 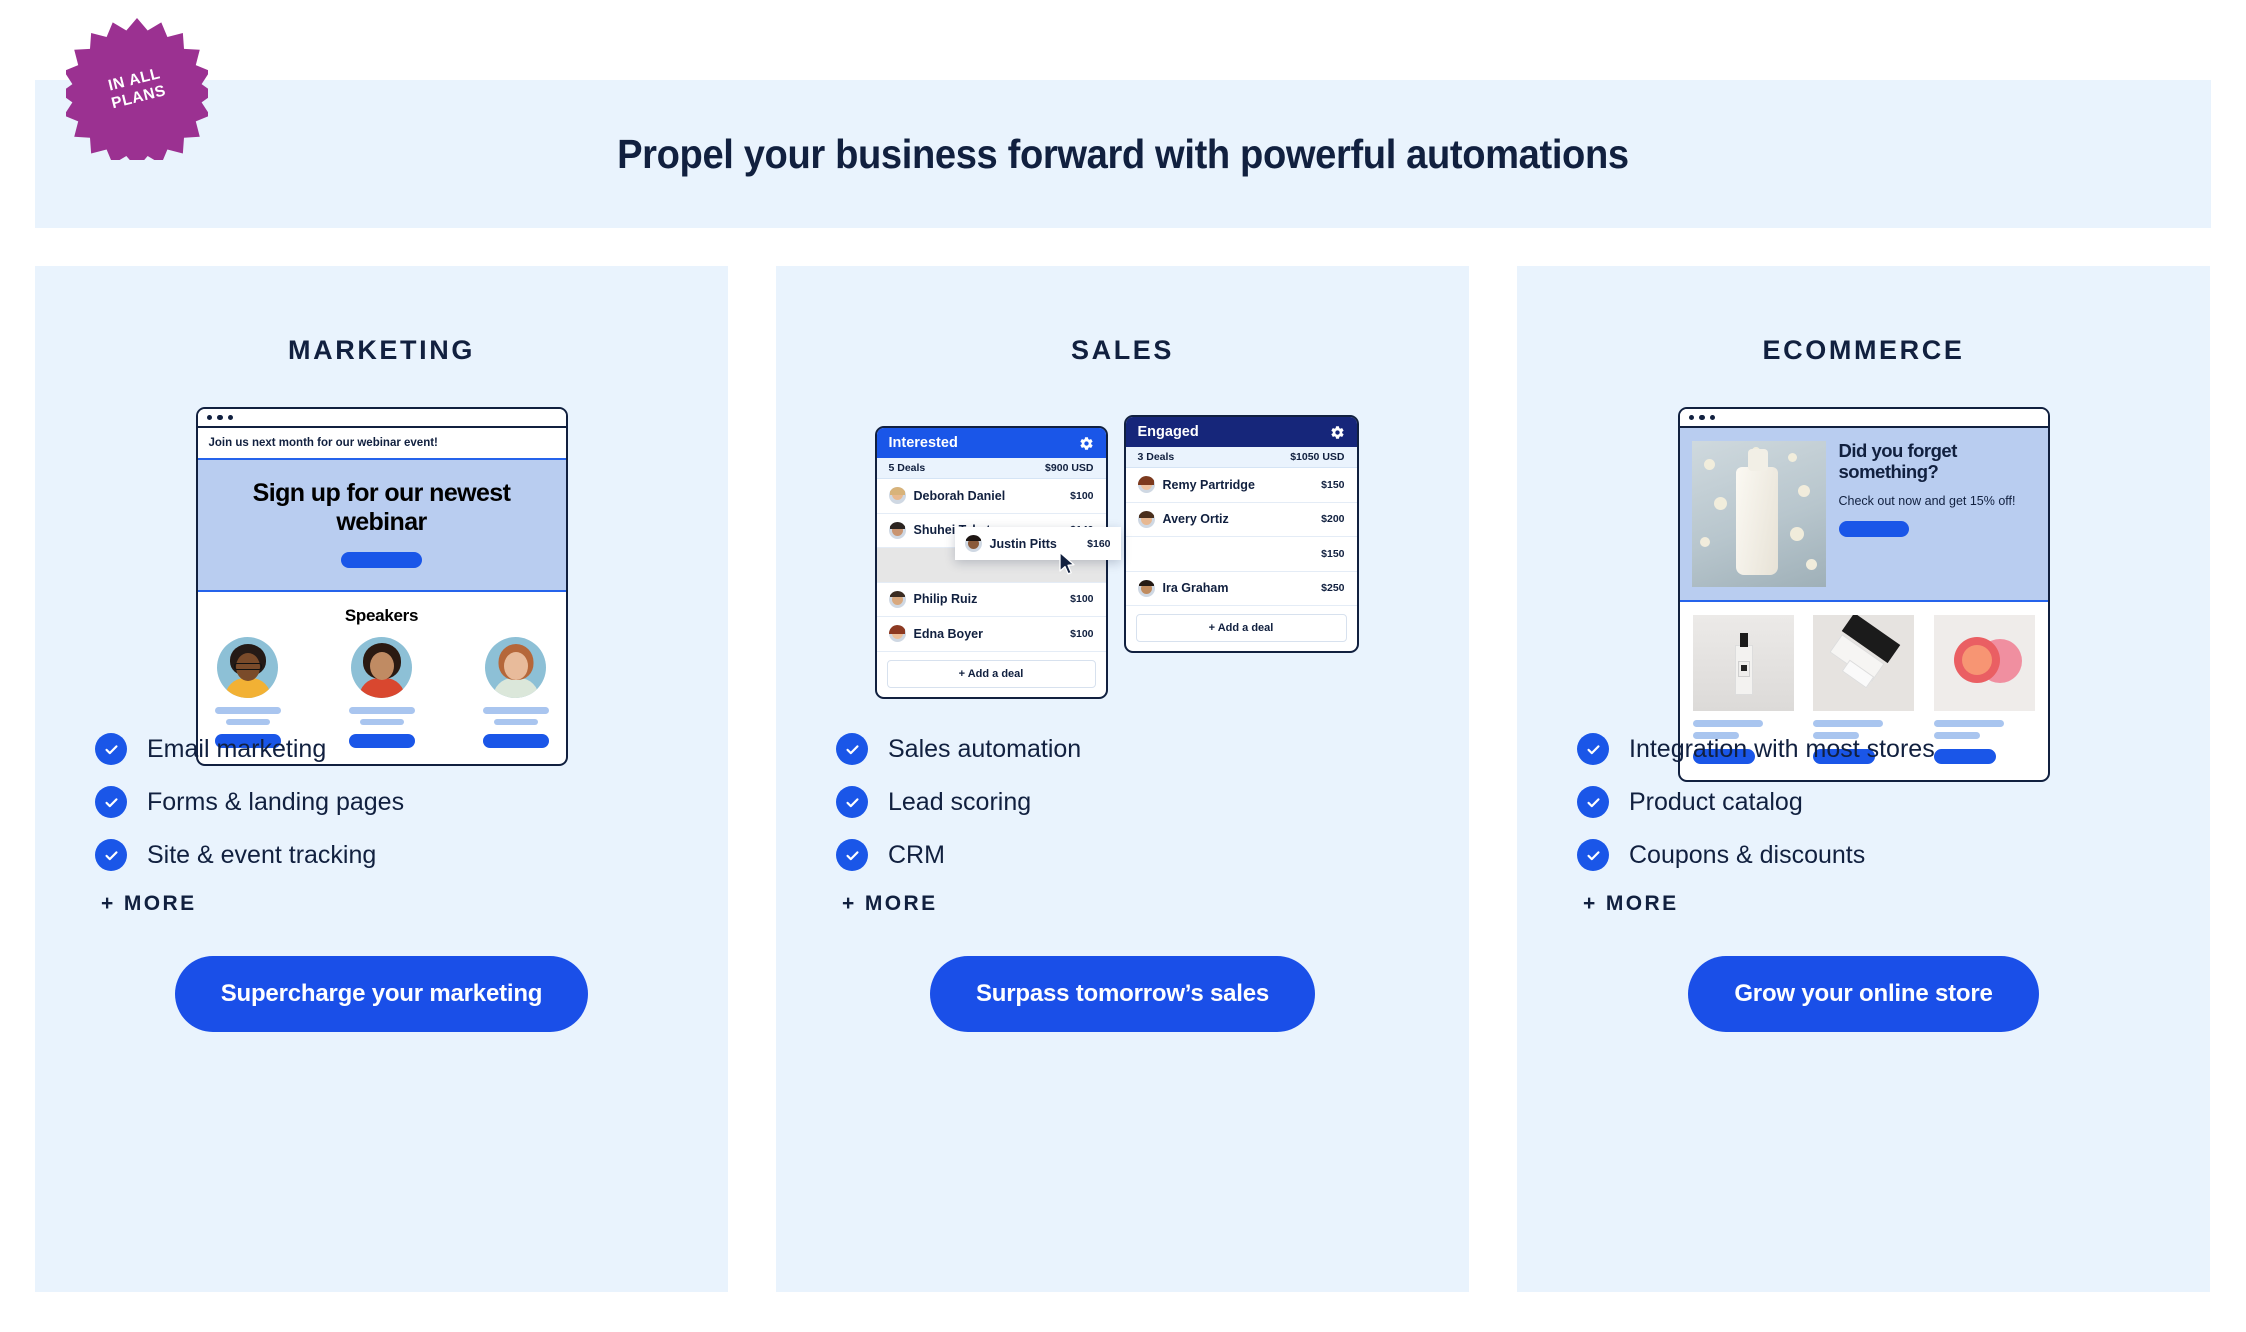 I want to click on deal-name: Avery Ortiz, so click(x=1195, y=519).